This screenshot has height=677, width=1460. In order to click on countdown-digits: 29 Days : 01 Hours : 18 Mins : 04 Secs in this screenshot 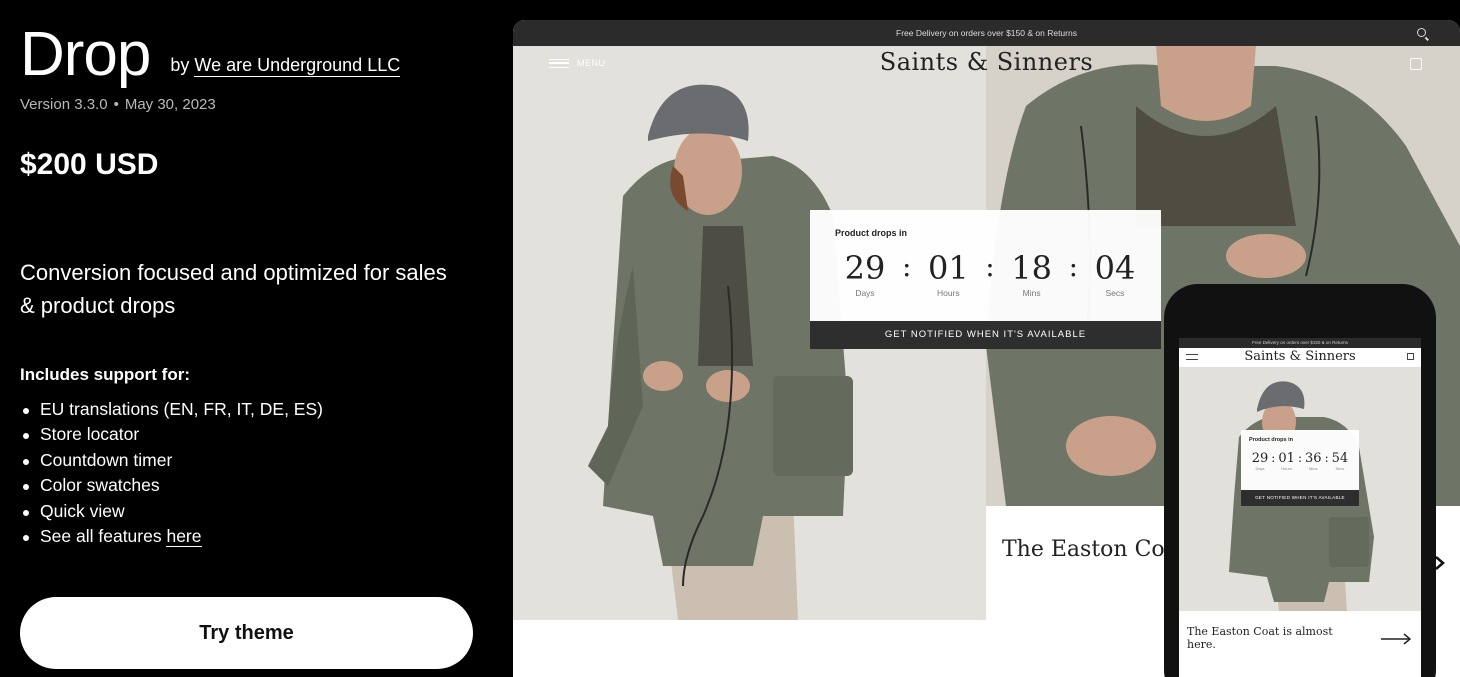, I will do `click(990, 274)`.